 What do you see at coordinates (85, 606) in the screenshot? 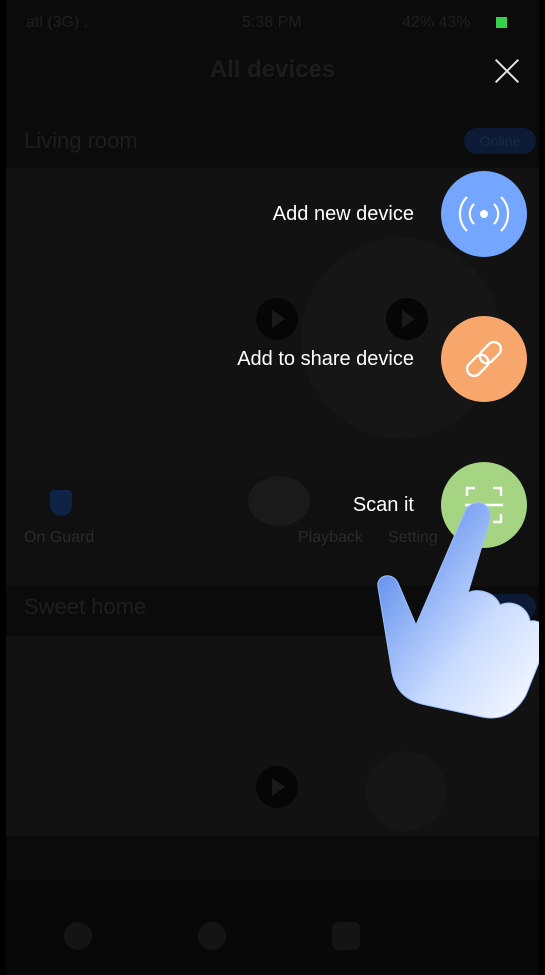
I see `group-title-sweet-home: Sweet home` at bounding box center [85, 606].